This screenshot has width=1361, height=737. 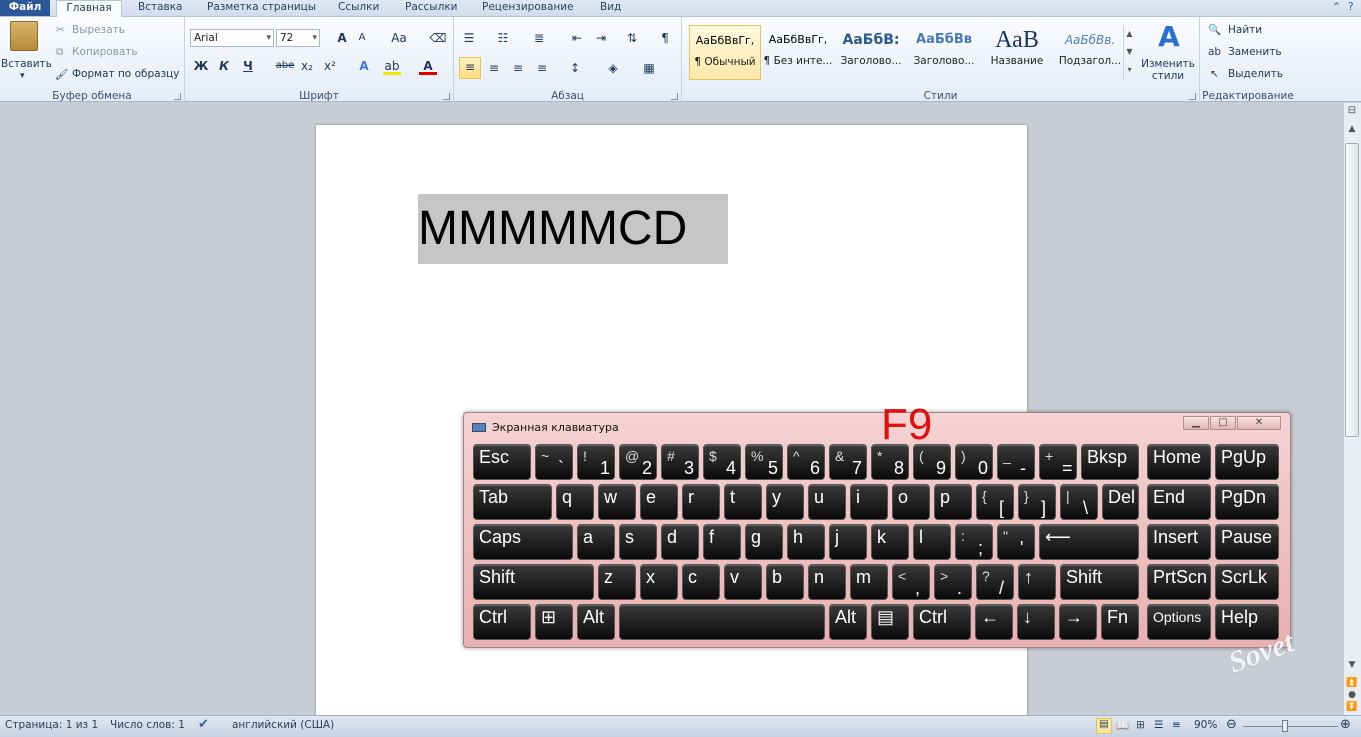 What do you see at coordinates (1285, 726) in the screenshot?
I see `zoom-slider-thumb` at bounding box center [1285, 726].